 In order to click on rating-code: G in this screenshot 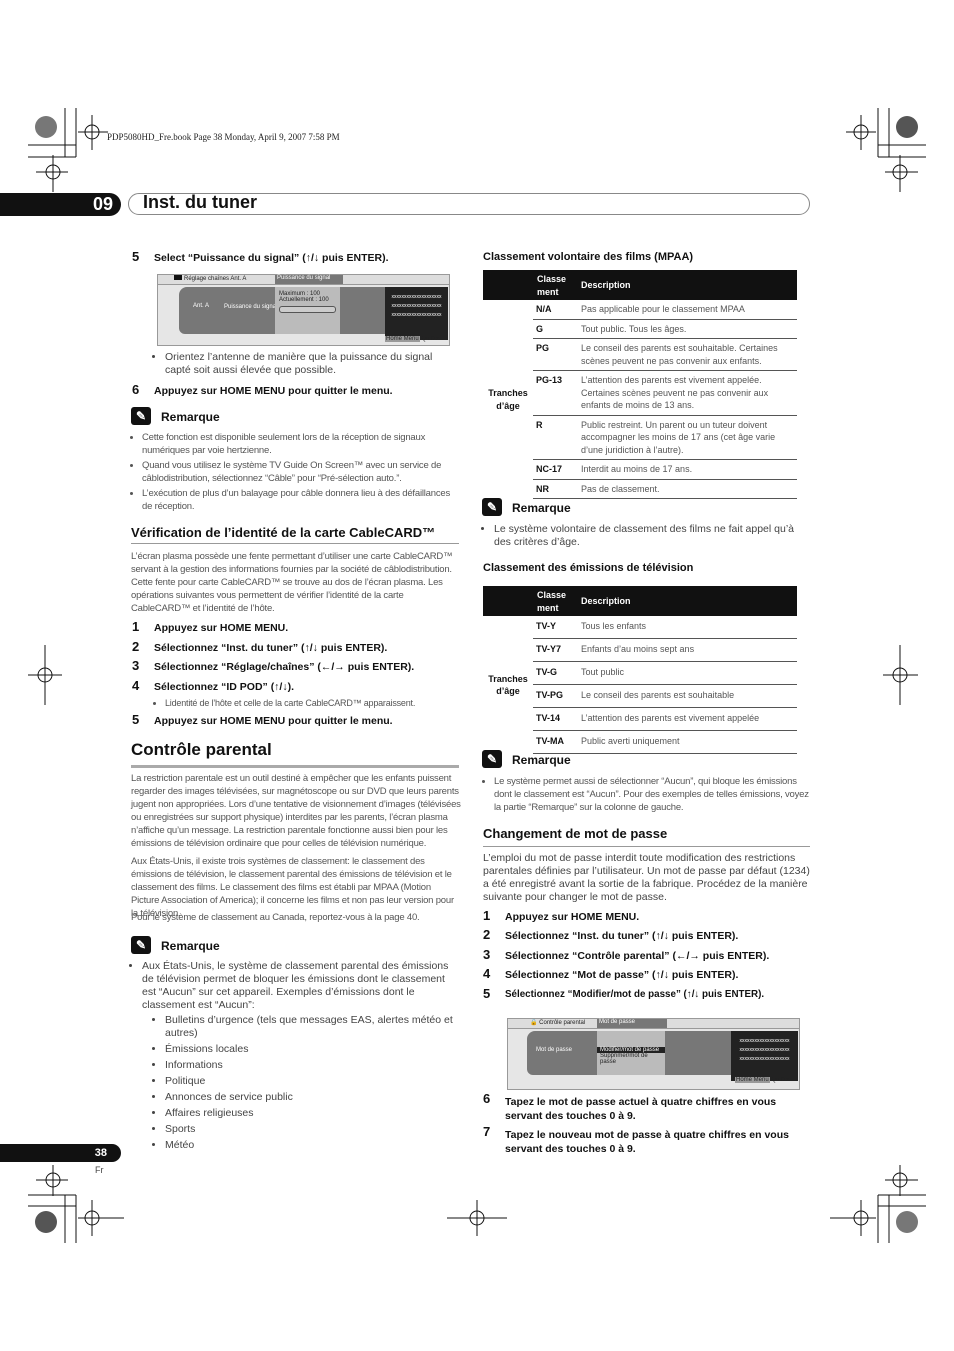, I will do `click(540, 328)`.